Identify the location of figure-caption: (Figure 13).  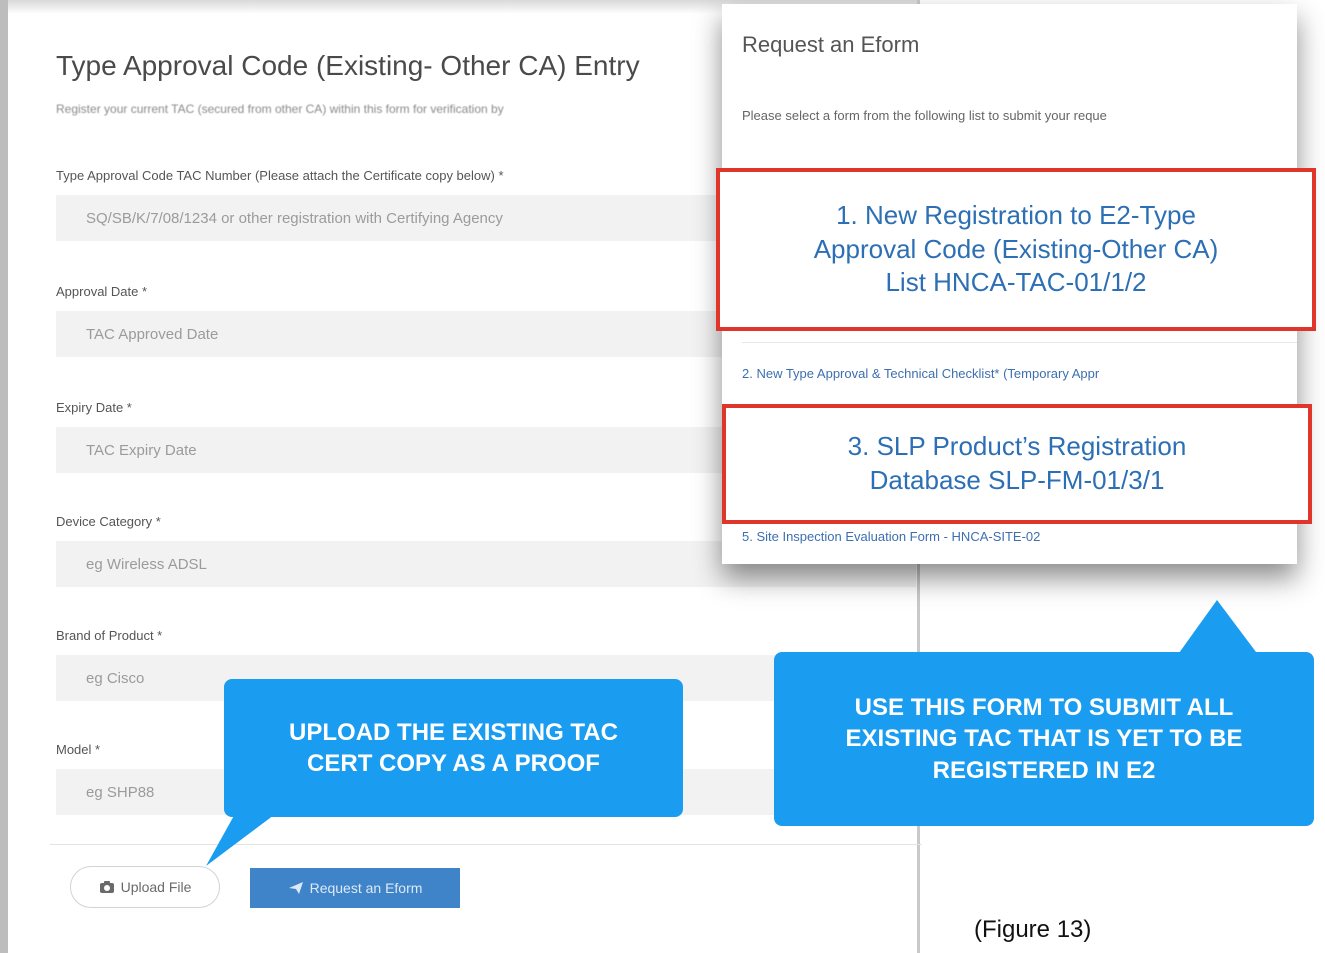
(1033, 929).